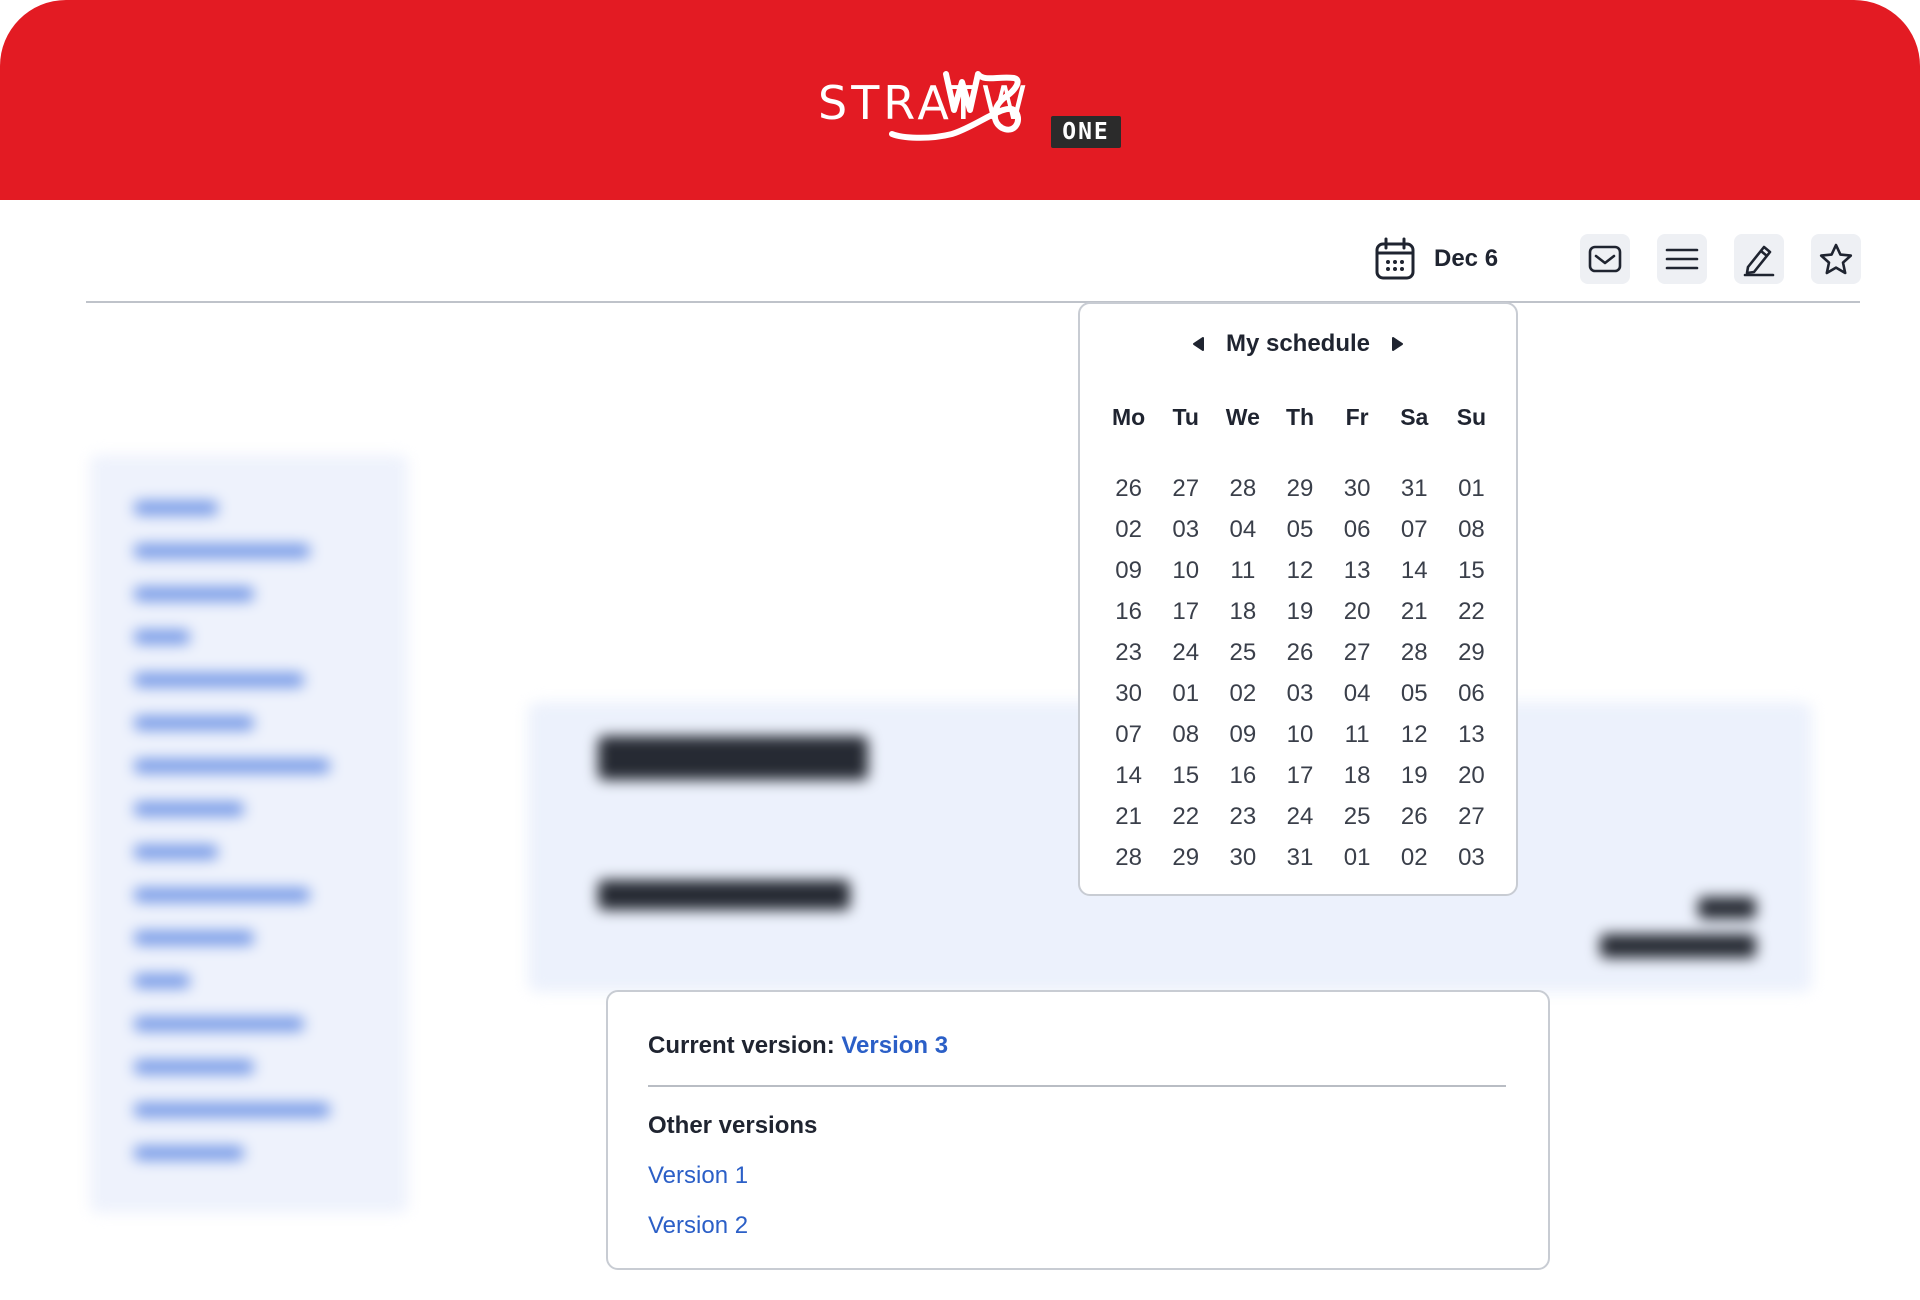 This screenshot has height=1300, width=1920. I want to click on weekday-header-row: Mo Tu We Th Fr Sa Su, so click(1300, 417).